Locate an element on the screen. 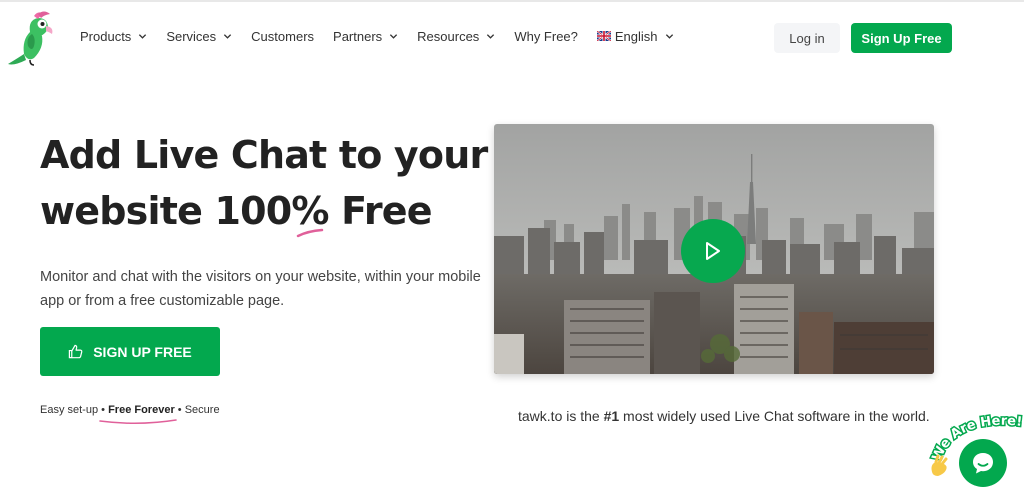  chat-bubble-icon is located at coordinates (983, 463).